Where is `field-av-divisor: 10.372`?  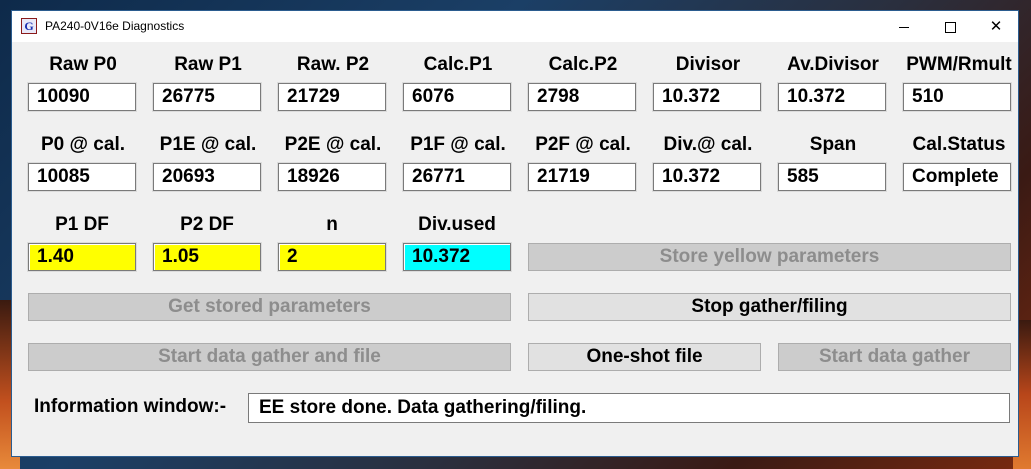 field-av-divisor: 10.372 is located at coordinates (832, 97).